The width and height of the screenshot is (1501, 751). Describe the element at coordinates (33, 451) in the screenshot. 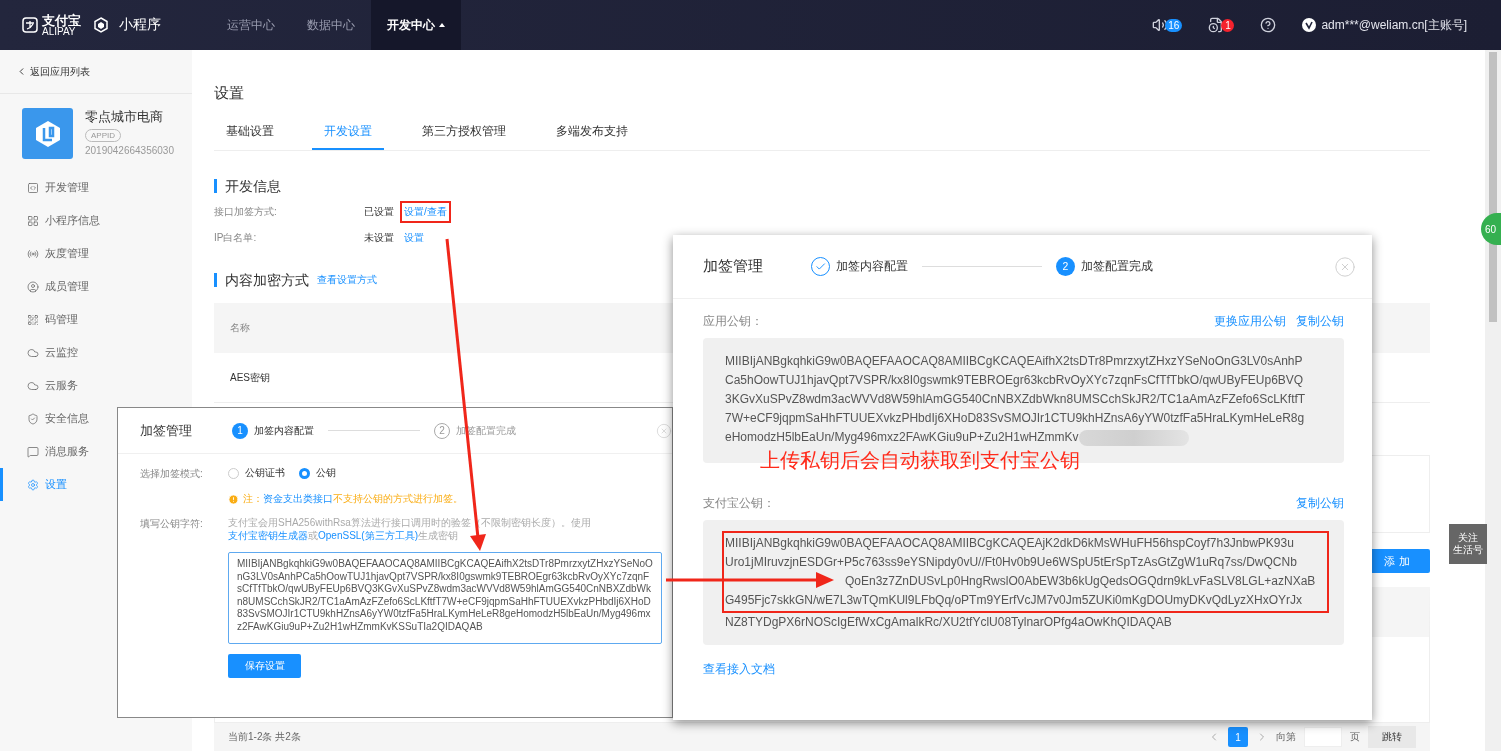

I see `message-icon` at that location.